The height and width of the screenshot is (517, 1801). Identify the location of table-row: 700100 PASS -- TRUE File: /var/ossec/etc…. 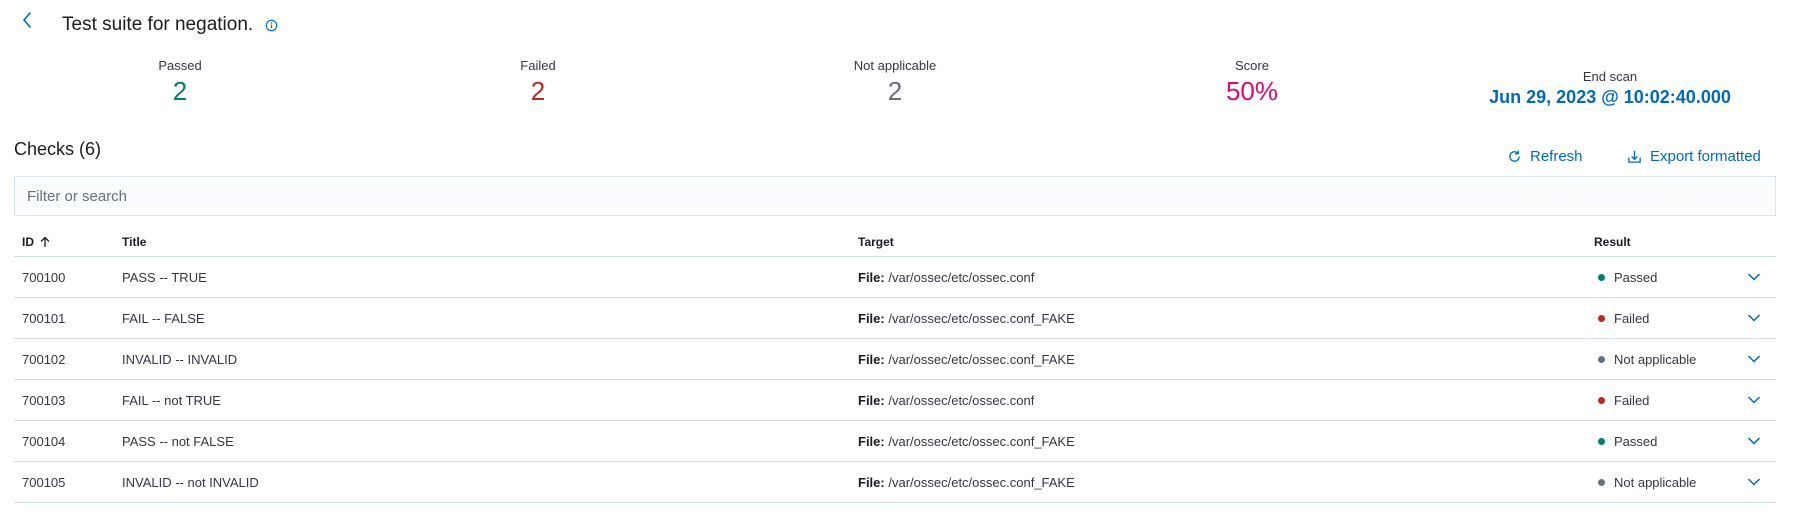
(895, 277).